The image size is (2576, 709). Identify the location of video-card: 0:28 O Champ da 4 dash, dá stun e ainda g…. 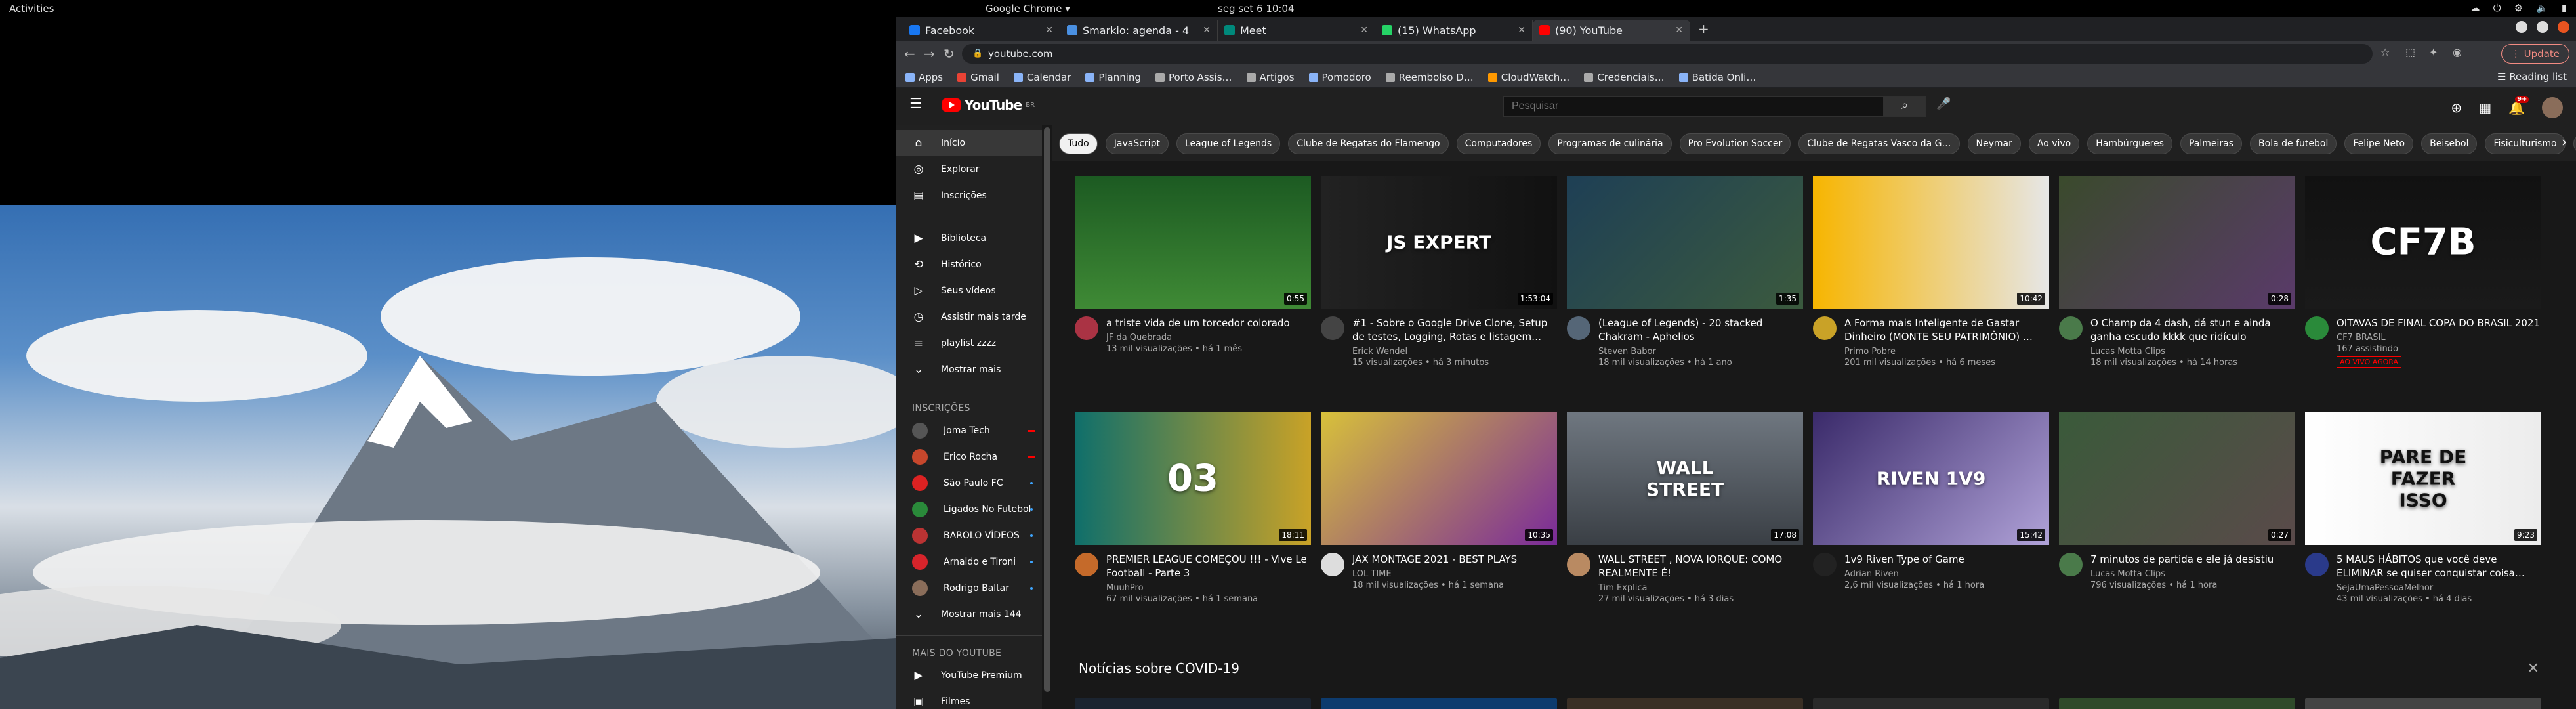
(2177, 272).